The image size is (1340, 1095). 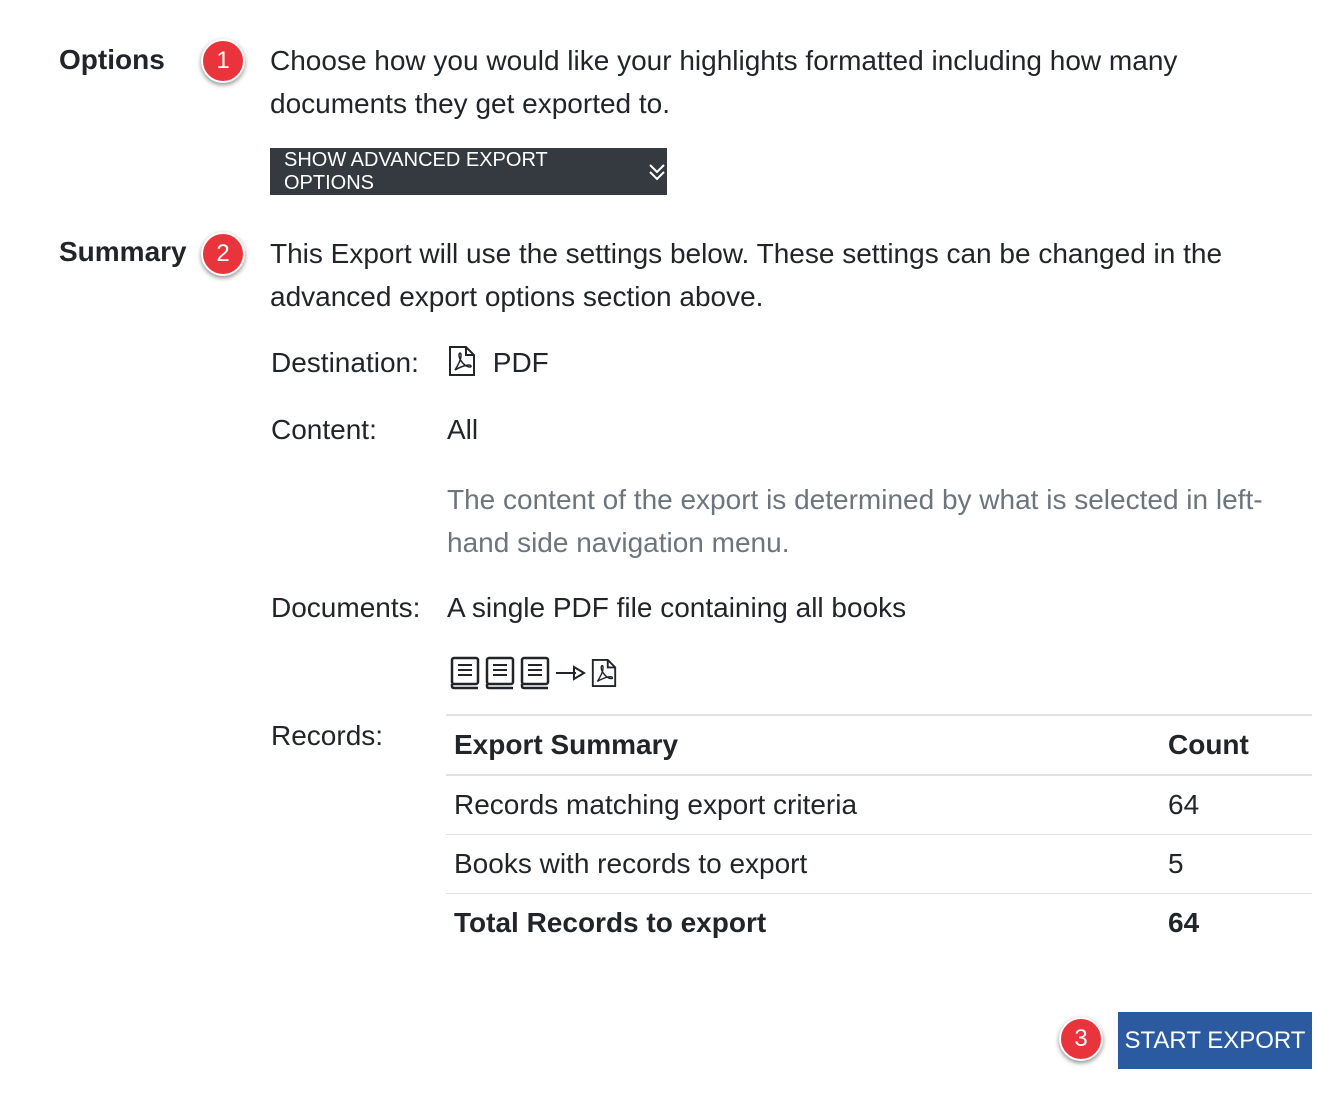 What do you see at coordinates (1236, 804) in the screenshot?
I see `row-count: 64` at bounding box center [1236, 804].